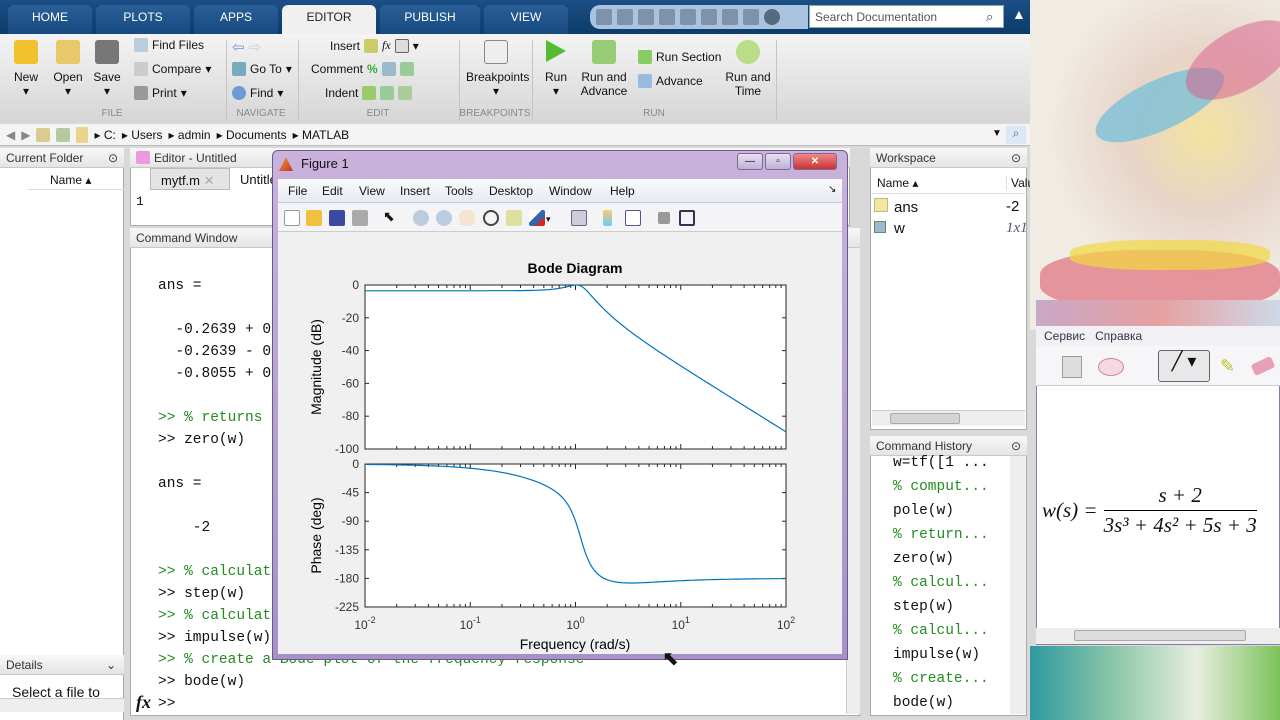 The width and height of the screenshot is (1280, 720). I want to click on collapse-toolstrip-icon: ▲, so click(1019, 14).